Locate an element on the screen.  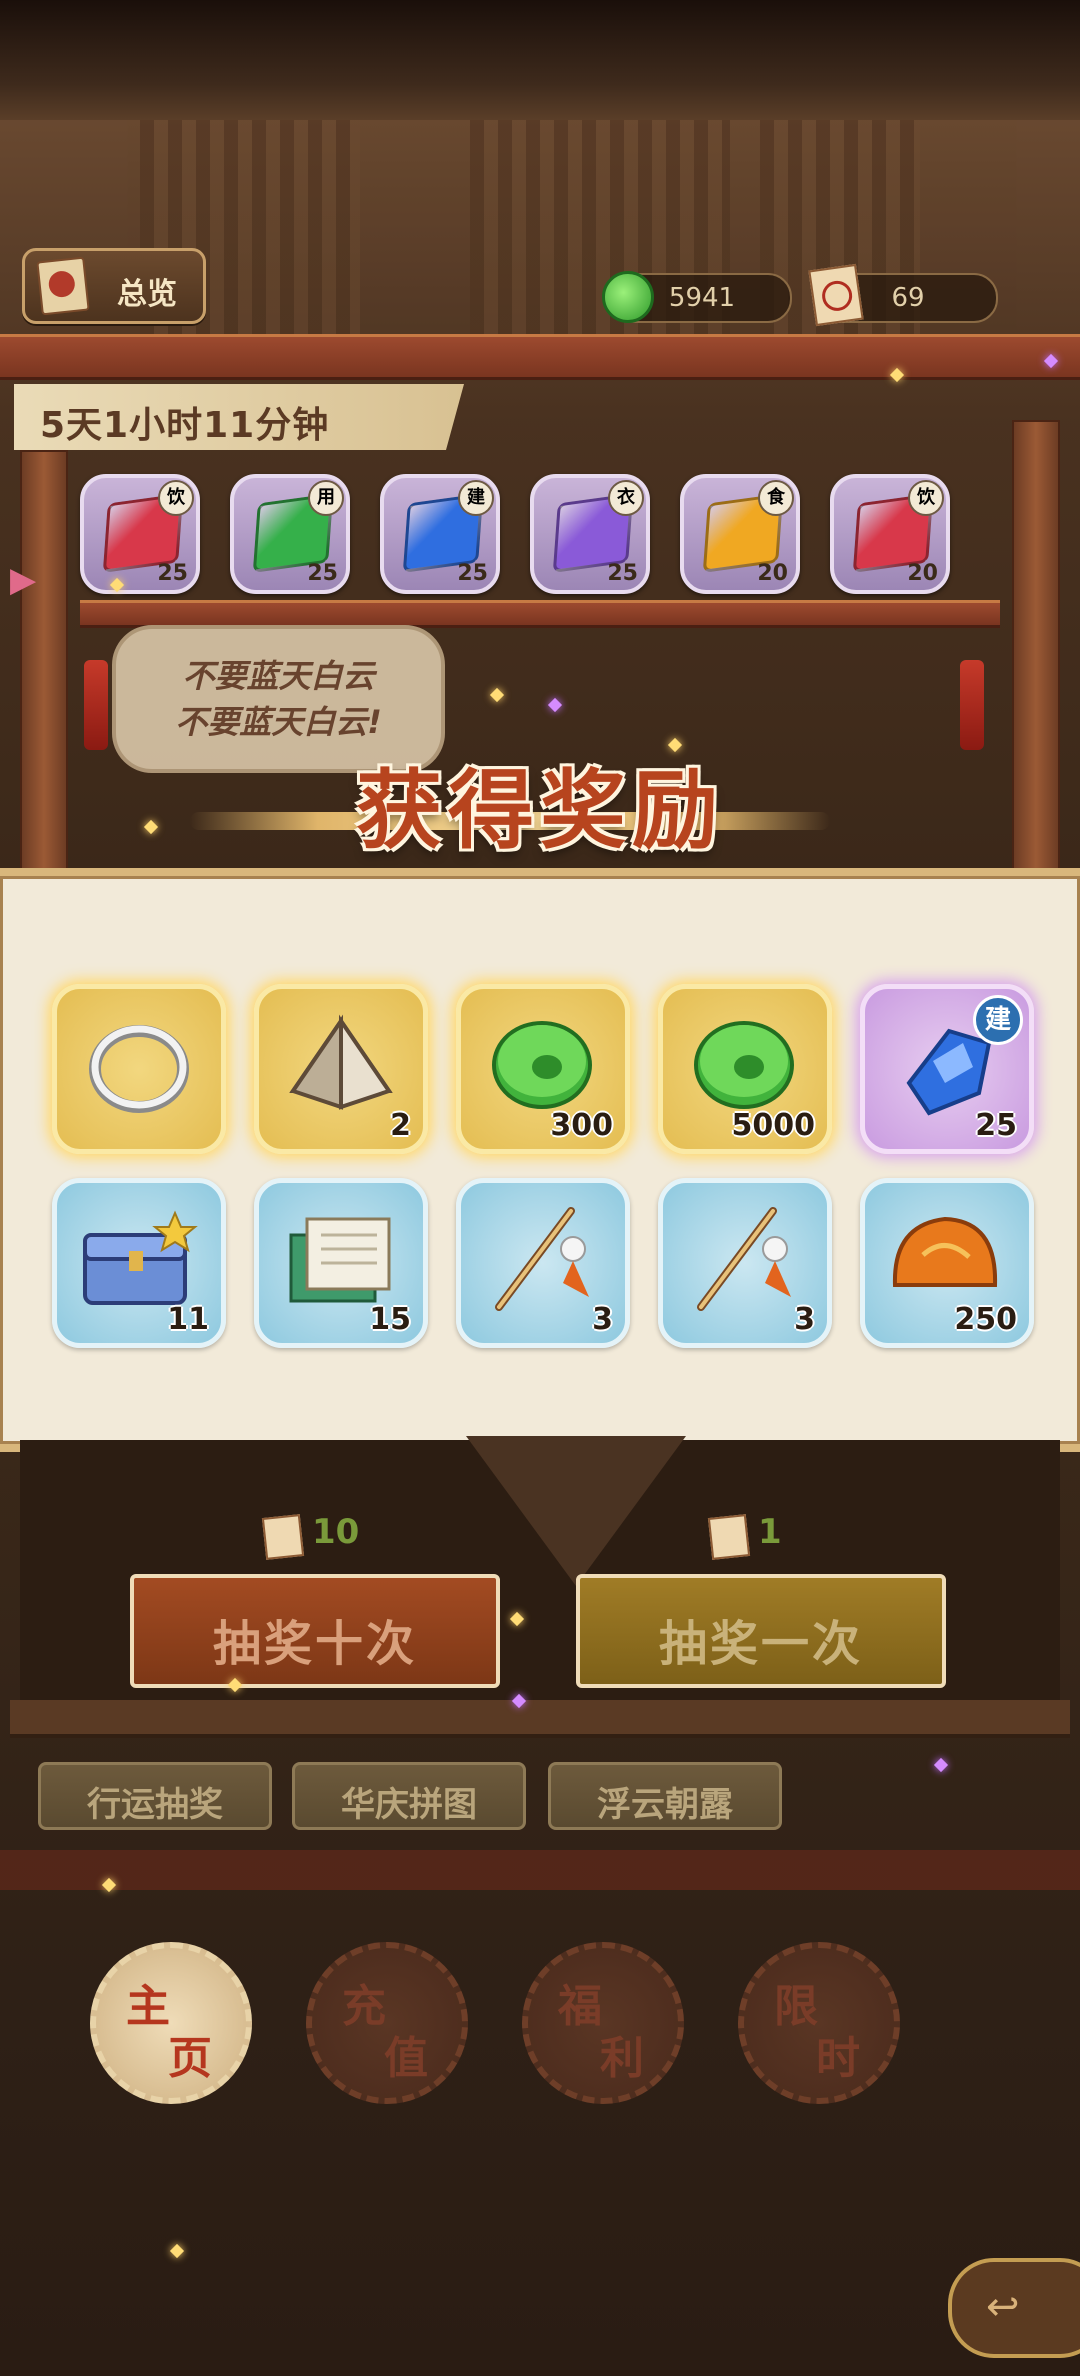
pointer-decoration is located at coordinates (576, 1511).